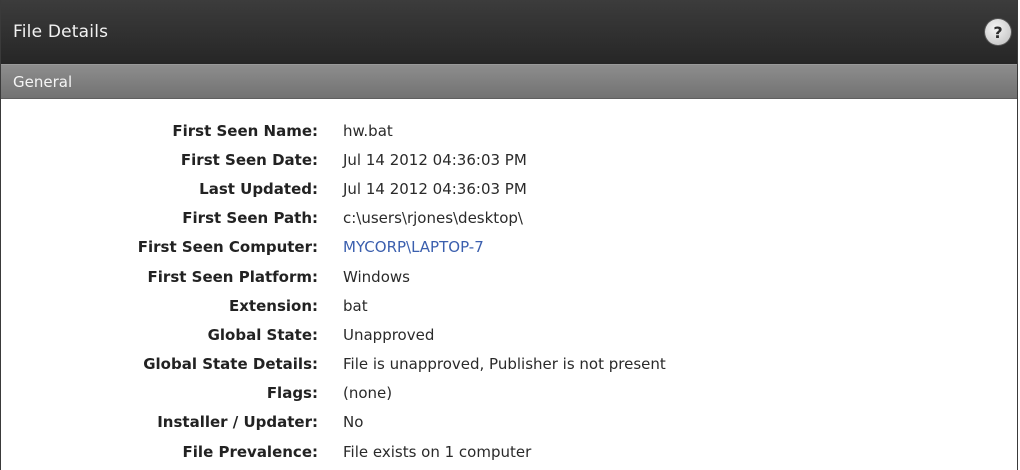 The width and height of the screenshot is (1020, 470). I want to click on detail-value: Unapproved, so click(389, 334).